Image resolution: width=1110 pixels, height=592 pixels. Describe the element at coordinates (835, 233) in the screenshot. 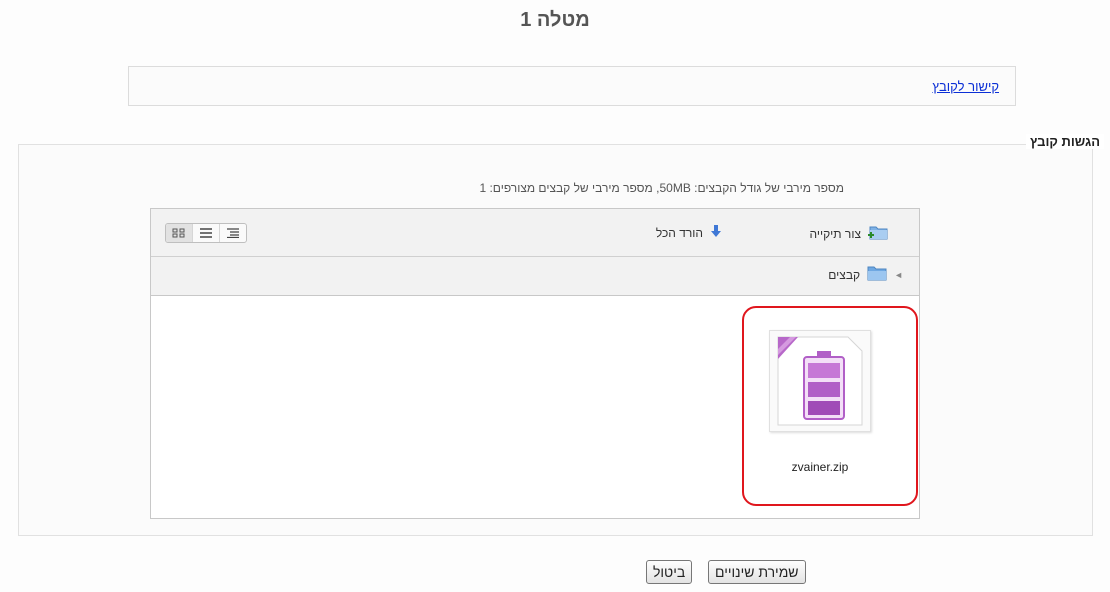

I see `create-folder-label: צור תיקייה` at that location.